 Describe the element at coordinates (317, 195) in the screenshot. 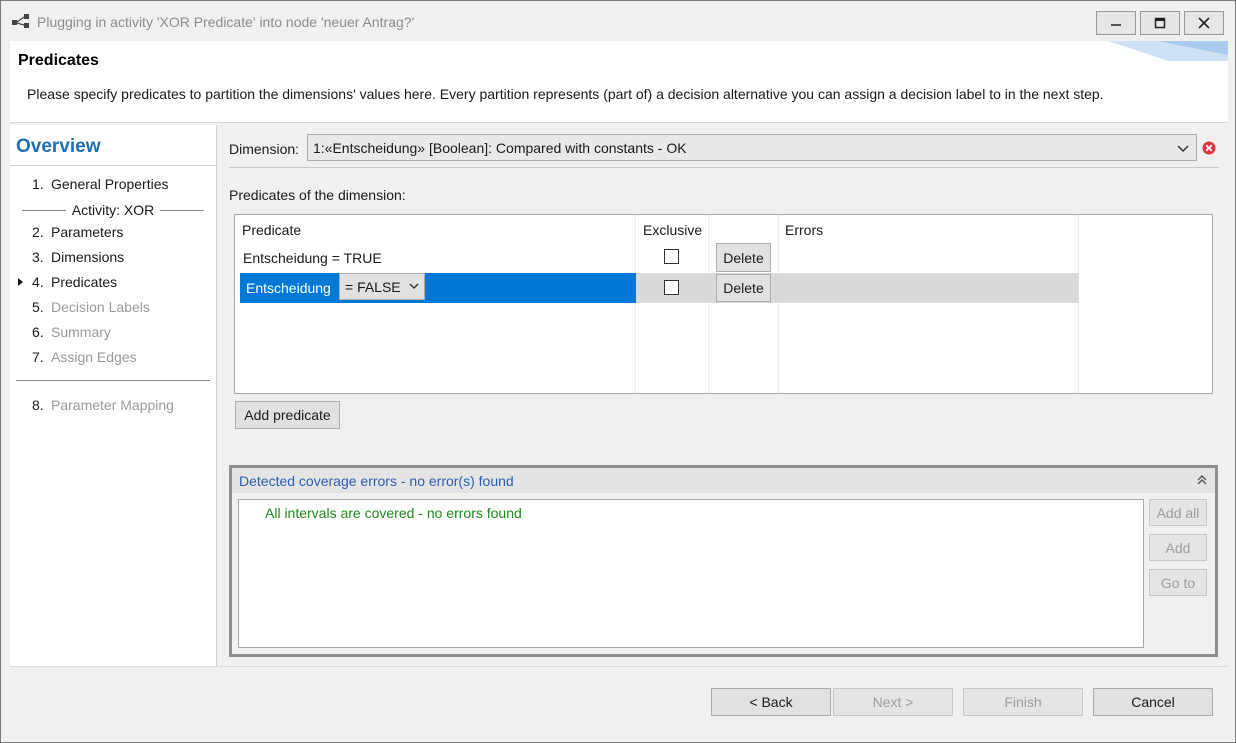

I see `predicates-section-label: Predicates of the dimension:` at that location.